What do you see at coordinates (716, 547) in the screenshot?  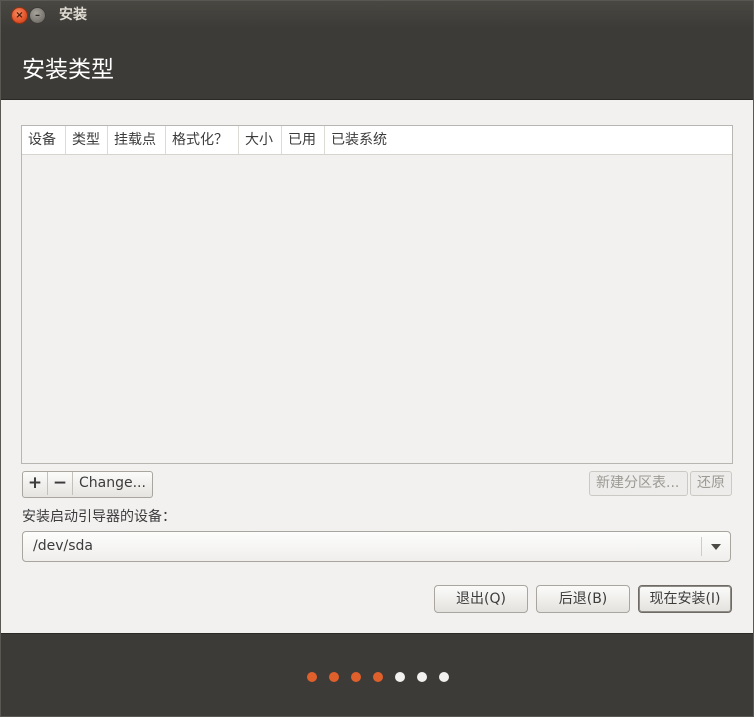 I see `dropdown-arrow-icon` at bounding box center [716, 547].